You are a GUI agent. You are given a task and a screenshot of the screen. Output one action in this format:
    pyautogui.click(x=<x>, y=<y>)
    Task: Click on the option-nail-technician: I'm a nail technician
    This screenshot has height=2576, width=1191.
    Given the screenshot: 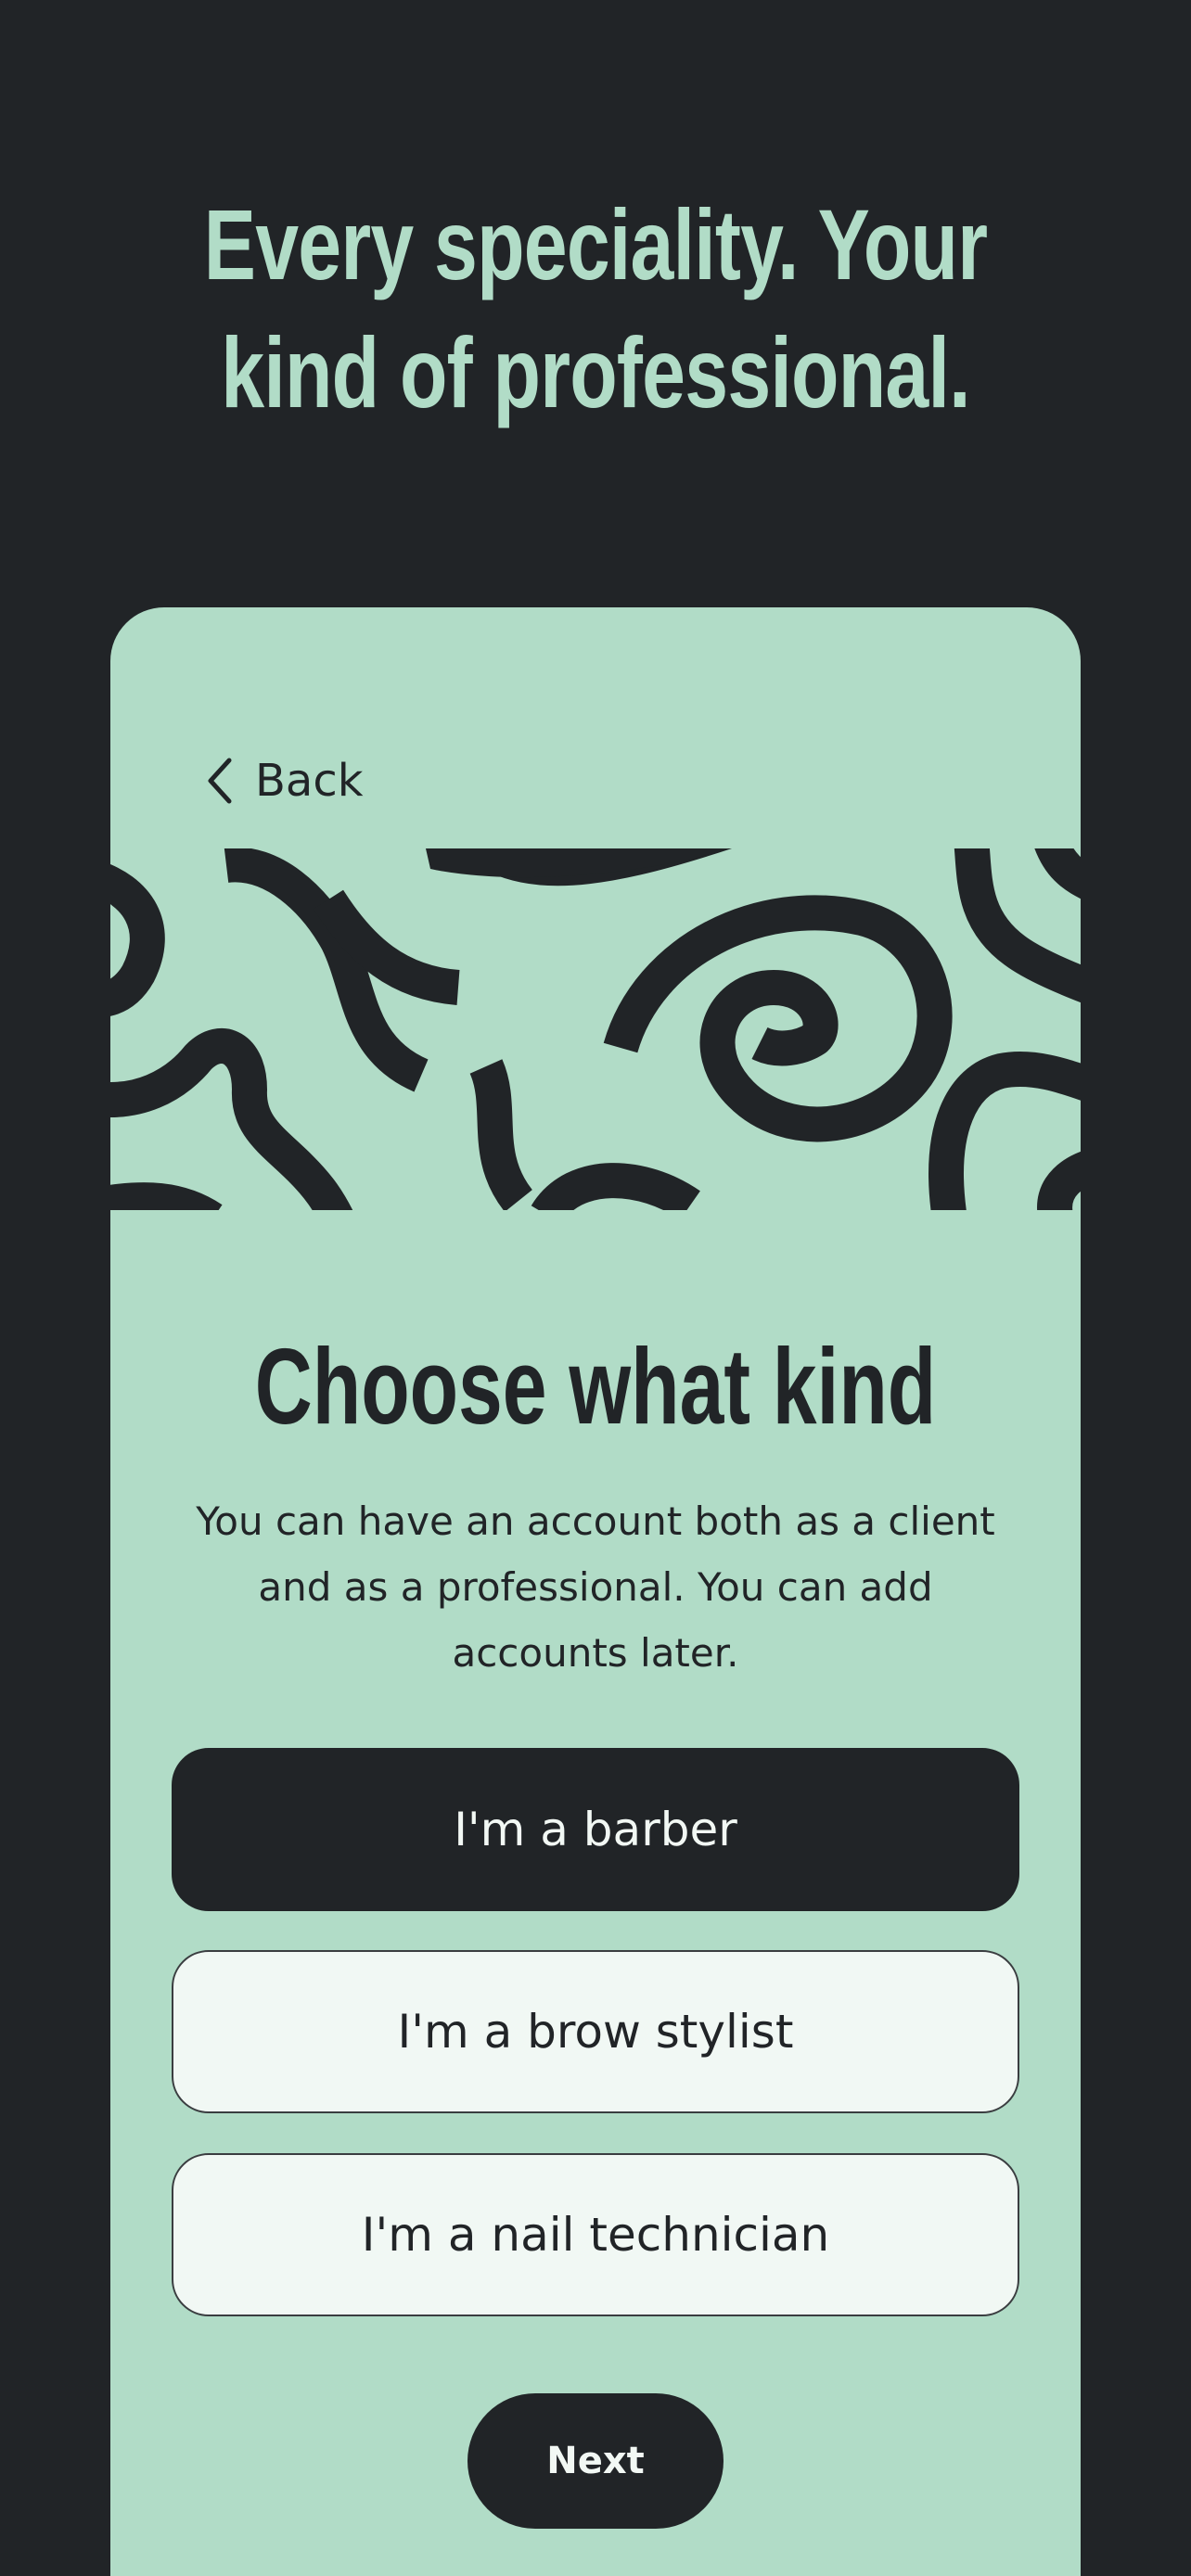 What is the action you would take?
    pyautogui.click(x=595, y=2234)
    